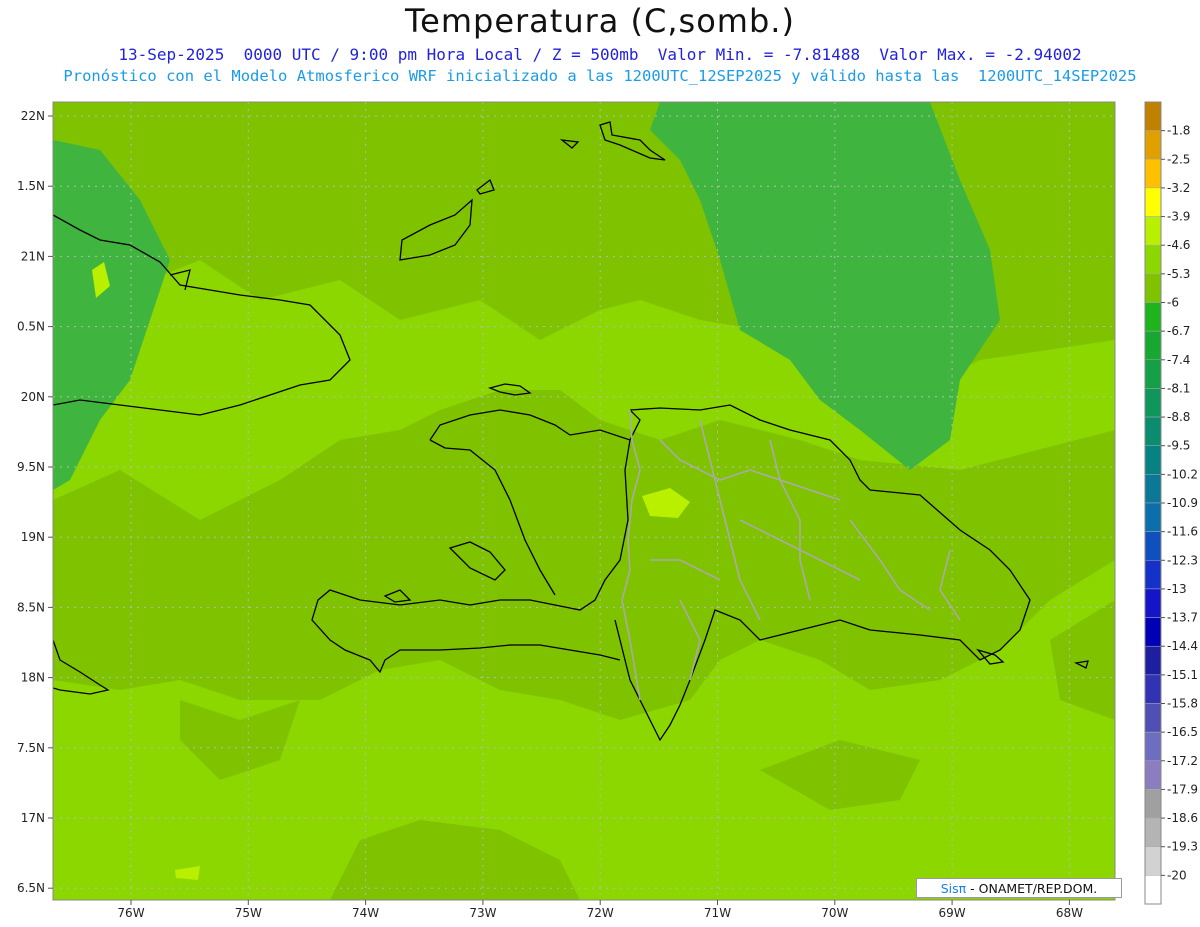 The width and height of the screenshot is (1200, 927). What do you see at coordinates (1178, 159) in the screenshot?
I see `legend-label: -2.5` at bounding box center [1178, 159].